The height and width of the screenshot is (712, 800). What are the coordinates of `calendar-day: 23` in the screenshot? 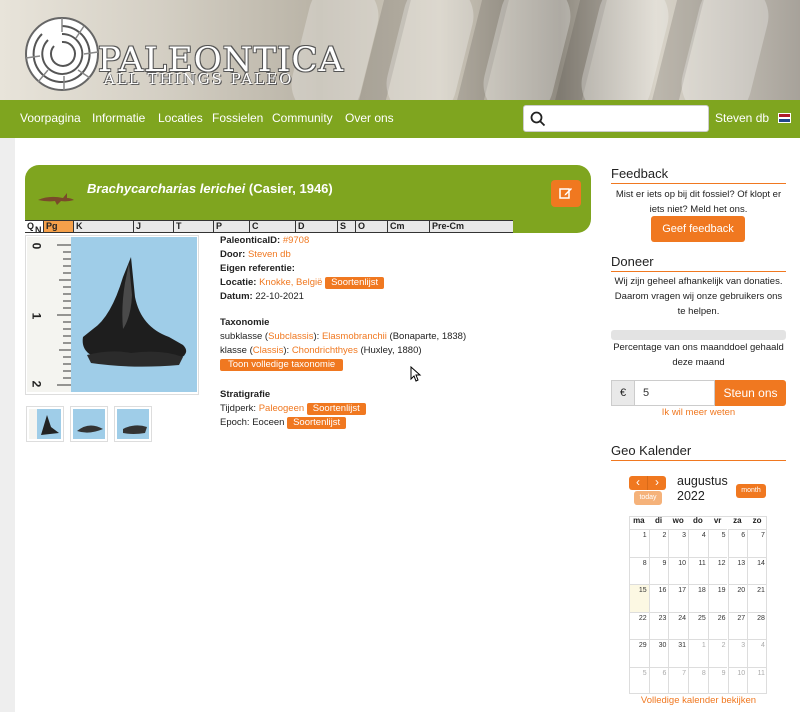 It's located at (658, 625).